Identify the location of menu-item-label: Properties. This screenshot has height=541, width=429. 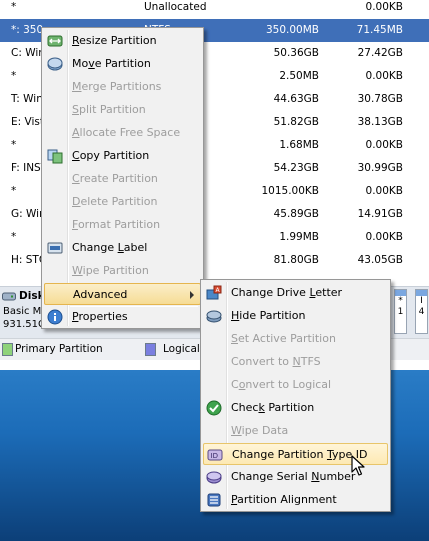
(100, 316).